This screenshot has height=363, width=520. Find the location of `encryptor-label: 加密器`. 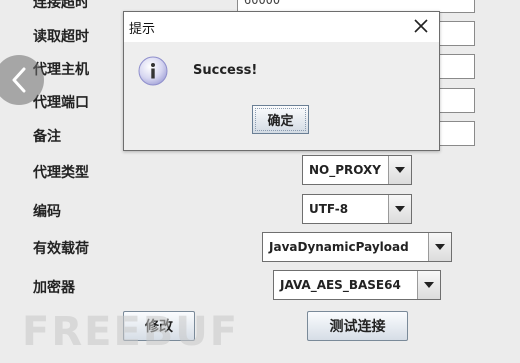

encryptor-label: 加密器 is located at coordinates (54, 288).